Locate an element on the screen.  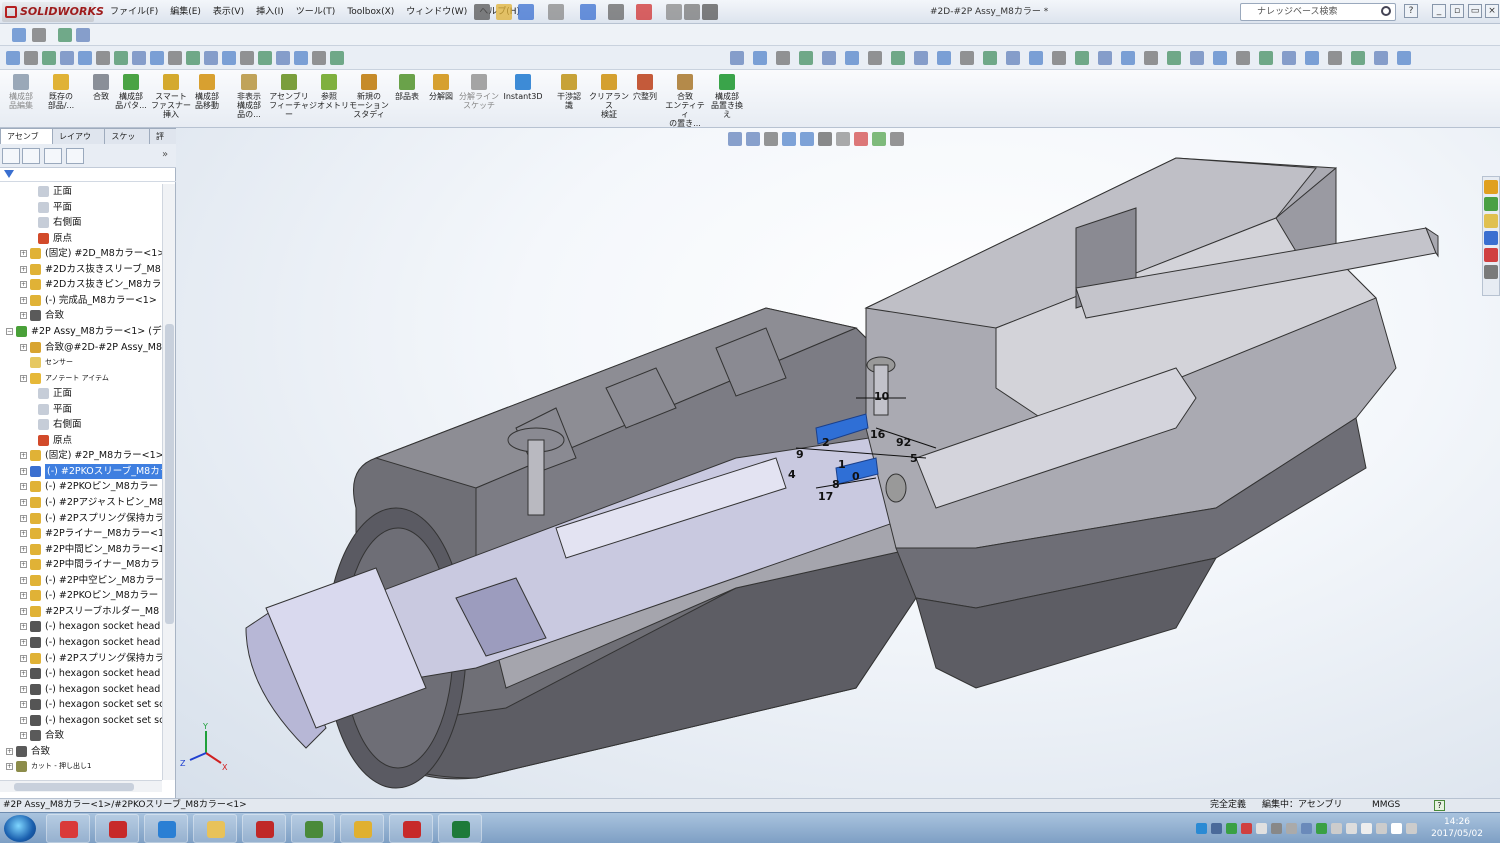
tree-item: + アノテート アイテム is located at coordinates (81, 379).